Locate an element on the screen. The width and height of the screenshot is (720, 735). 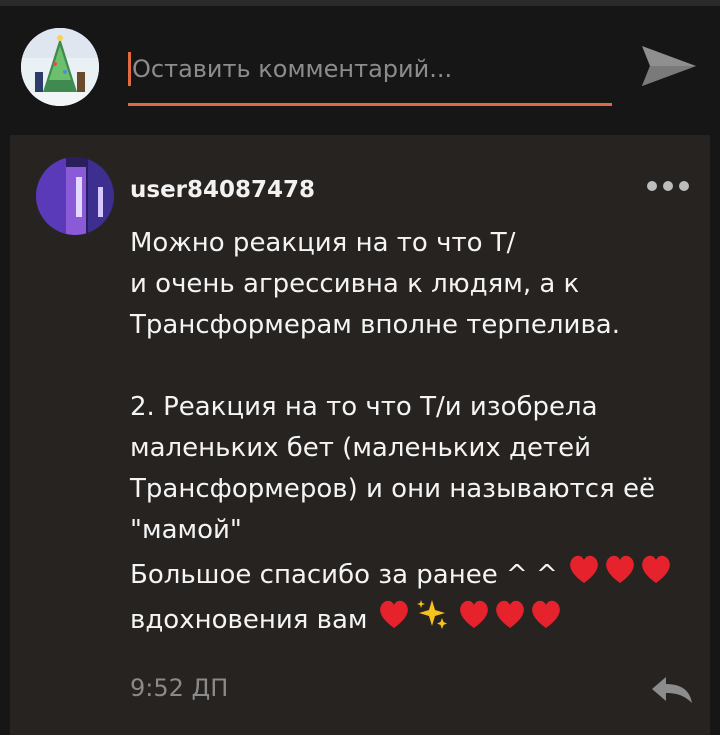
input-underline is located at coordinates (370, 104).